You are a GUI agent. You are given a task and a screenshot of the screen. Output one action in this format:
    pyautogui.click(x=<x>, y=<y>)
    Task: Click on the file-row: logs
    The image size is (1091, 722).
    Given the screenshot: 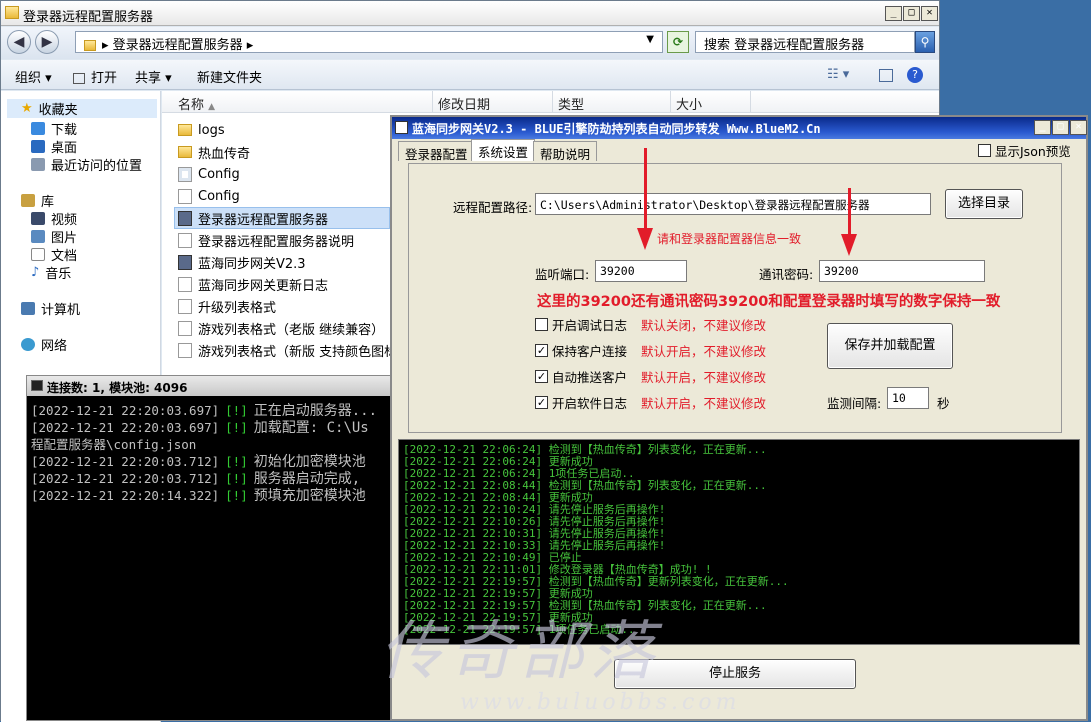 What is the action you would take?
    pyautogui.click(x=201, y=130)
    